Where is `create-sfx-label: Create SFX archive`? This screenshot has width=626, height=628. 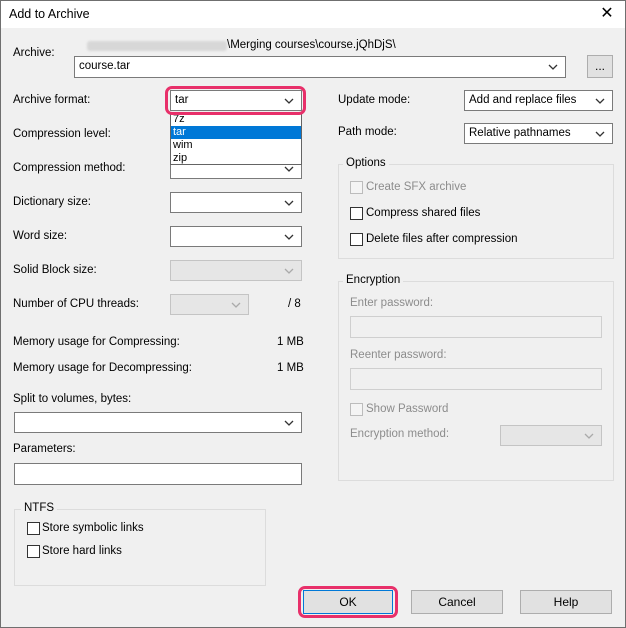
create-sfx-label: Create SFX archive is located at coordinates (416, 187).